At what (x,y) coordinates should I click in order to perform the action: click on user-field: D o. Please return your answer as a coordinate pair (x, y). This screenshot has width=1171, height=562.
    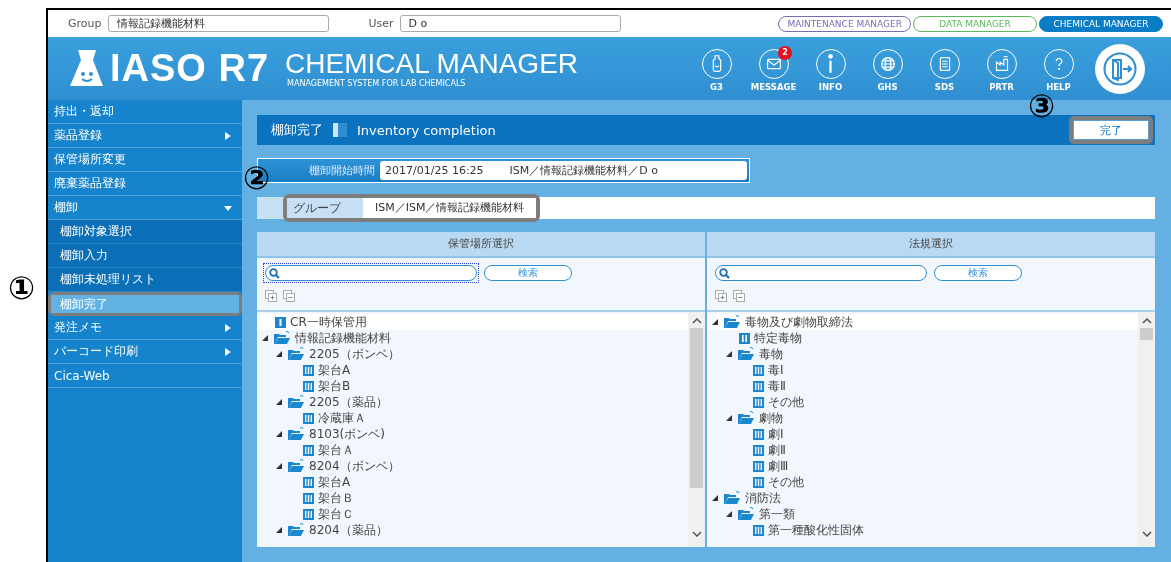
    Looking at the image, I should click on (510, 23).